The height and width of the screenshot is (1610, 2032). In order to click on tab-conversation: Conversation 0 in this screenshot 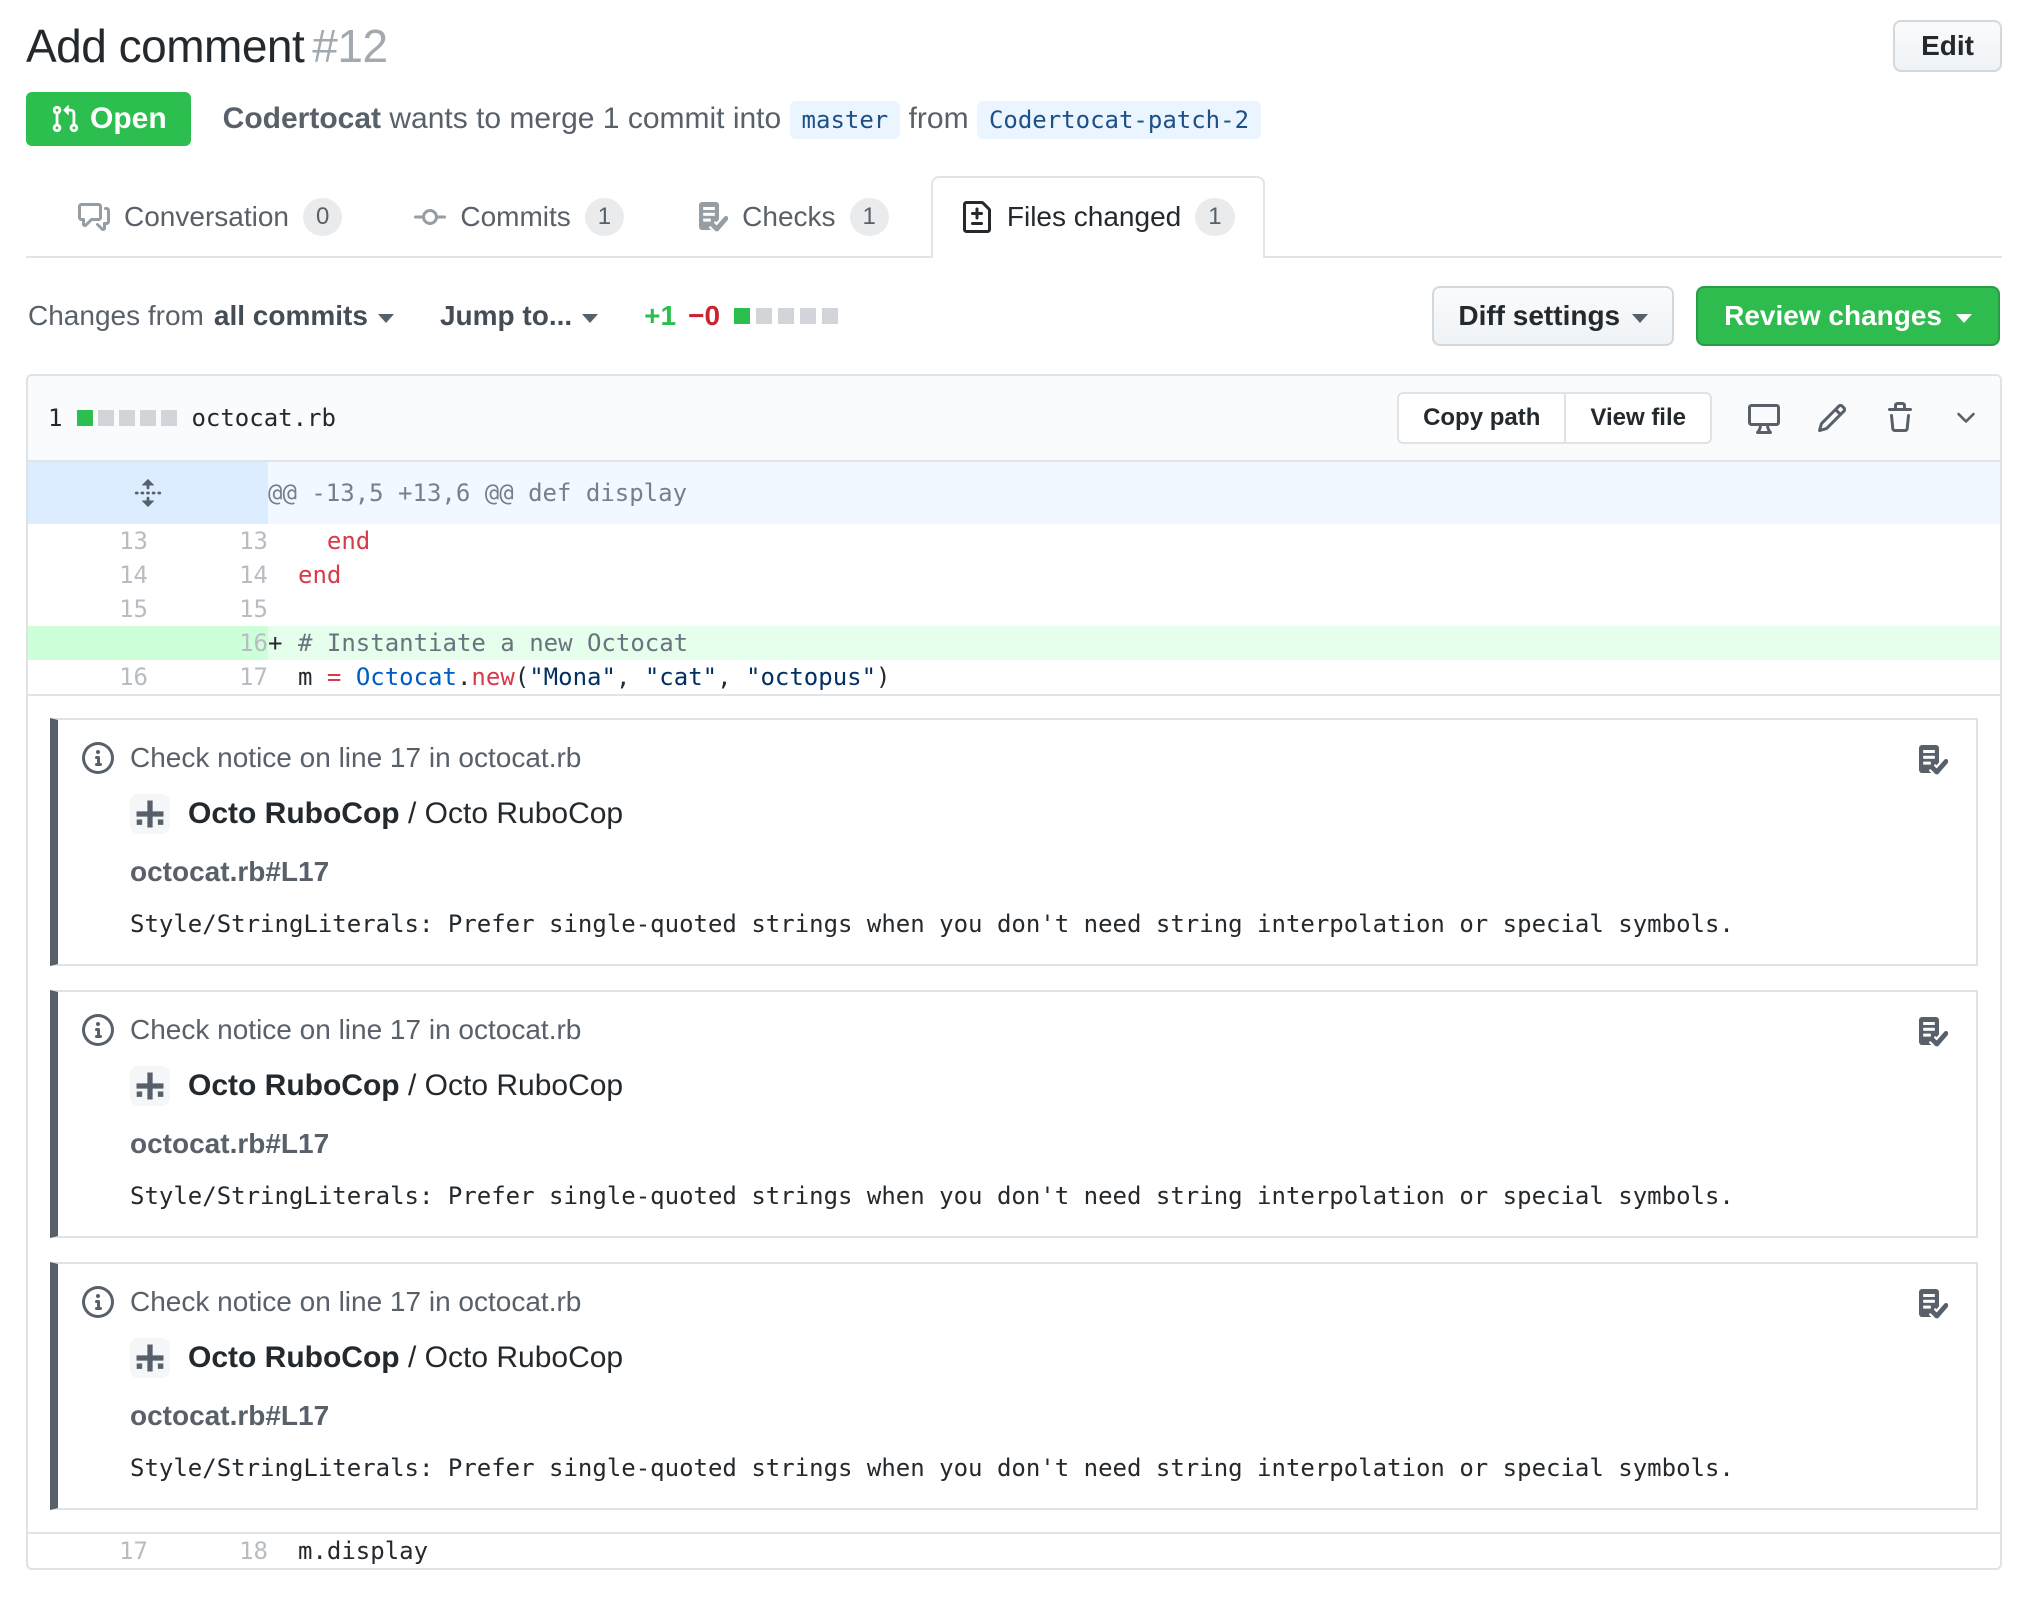, I will do `click(210, 216)`.